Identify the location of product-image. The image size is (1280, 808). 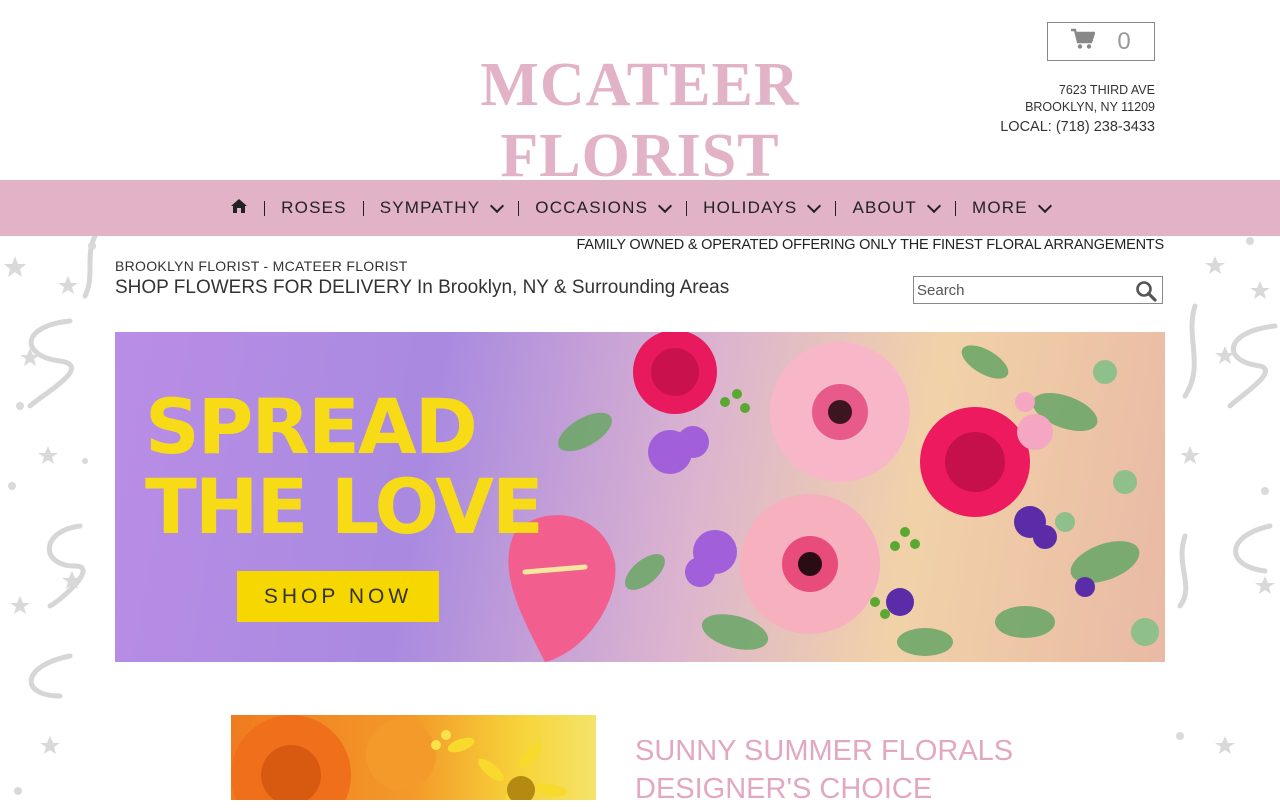
(413, 757).